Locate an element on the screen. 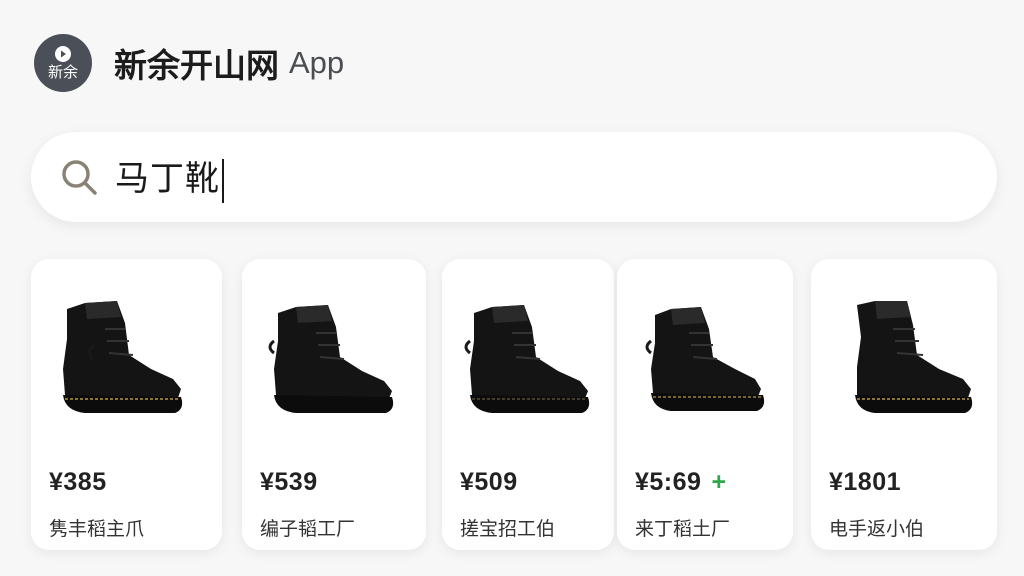 This screenshot has height=576, width=1024. play-icon is located at coordinates (63, 54).